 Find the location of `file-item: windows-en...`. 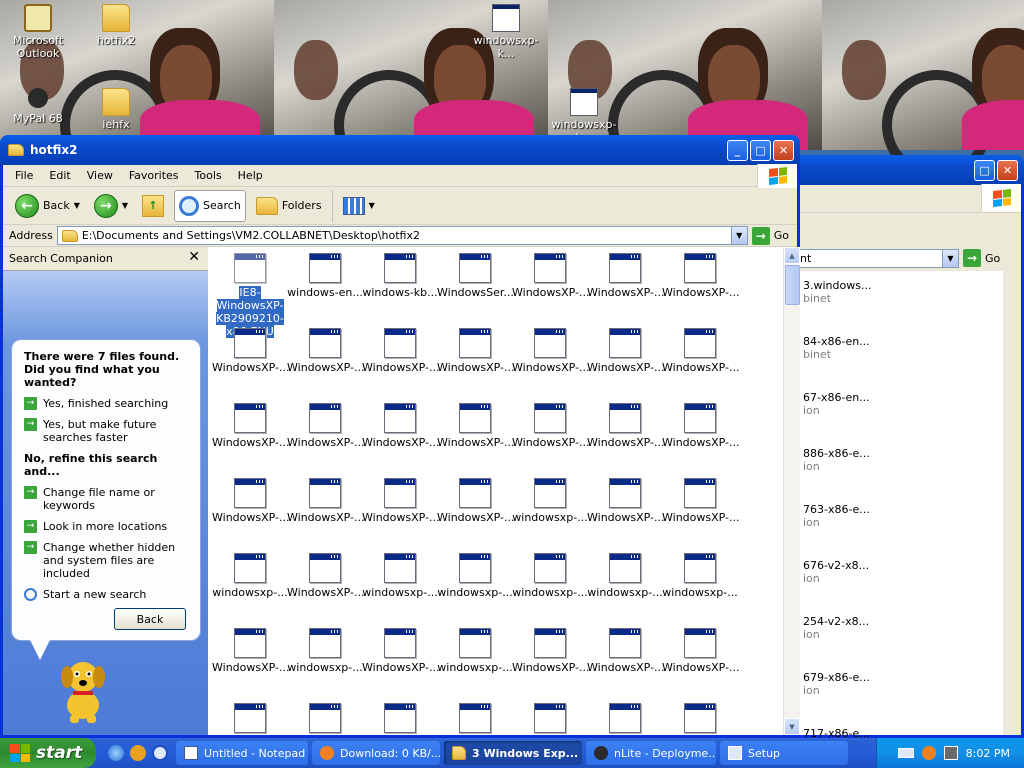

file-item: windows-en... is located at coordinates (325, 276).